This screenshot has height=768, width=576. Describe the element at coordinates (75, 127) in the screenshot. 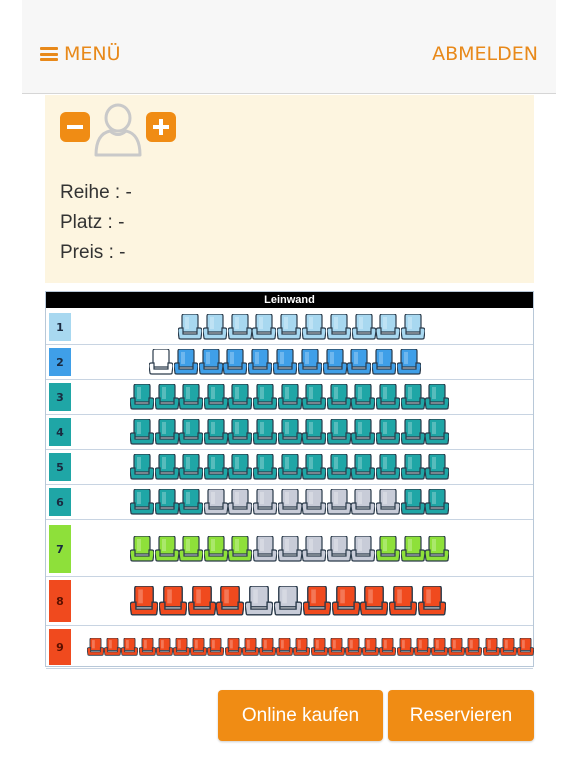

I see `decrease-seats-button` at that location.